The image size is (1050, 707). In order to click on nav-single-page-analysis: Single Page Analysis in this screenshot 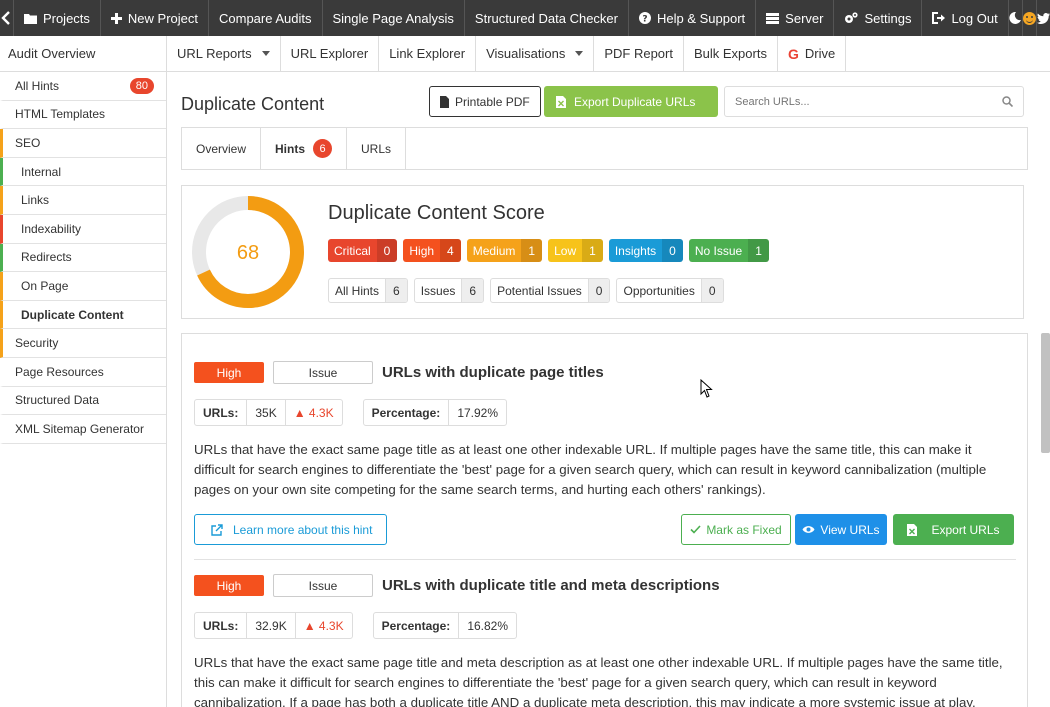, I will do `click(394, 18)`.